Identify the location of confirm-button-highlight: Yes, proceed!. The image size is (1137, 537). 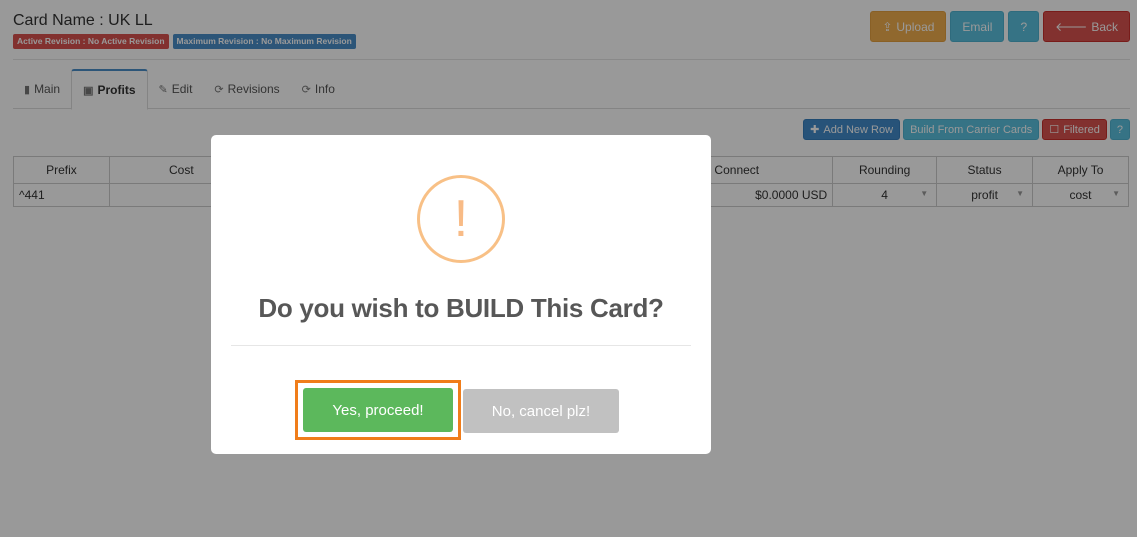
(378, 410).